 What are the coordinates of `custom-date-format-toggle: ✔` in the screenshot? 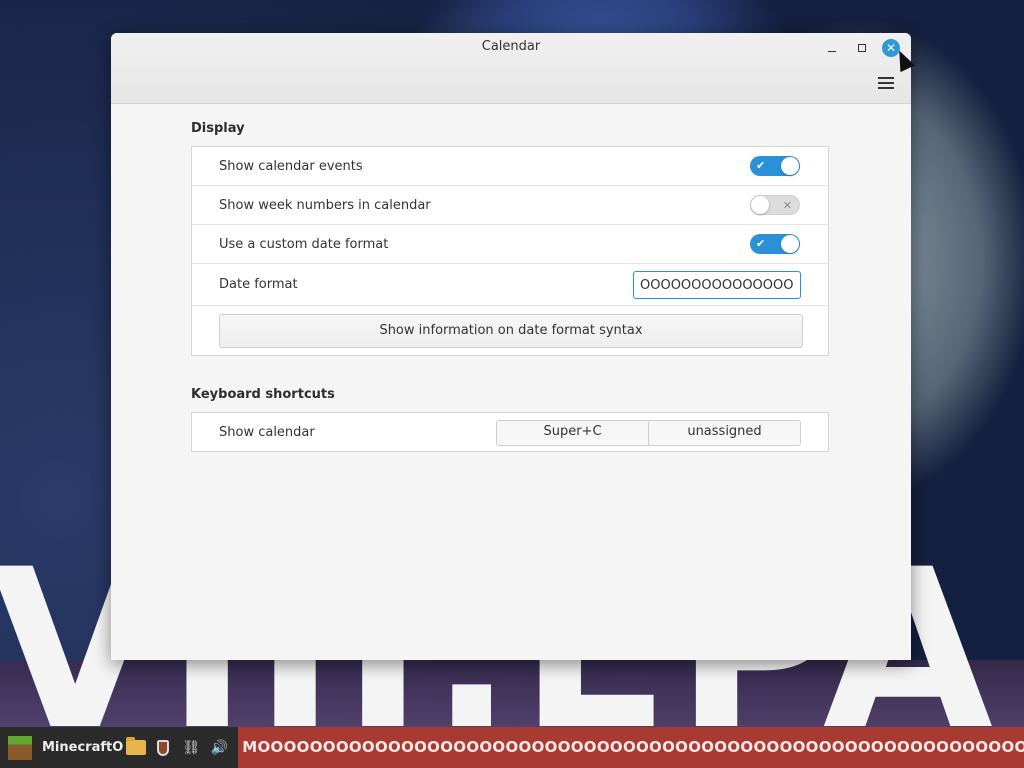 It's located at (775, 244).